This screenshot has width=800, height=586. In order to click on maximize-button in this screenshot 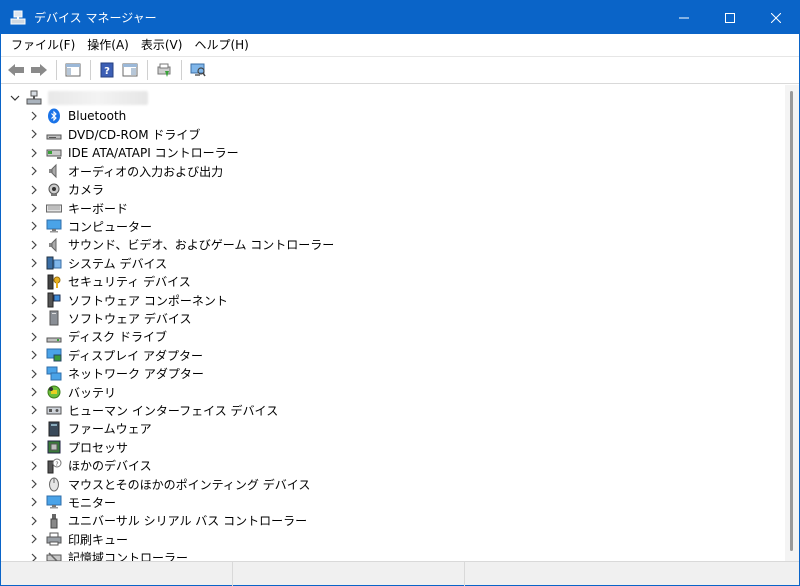, I will do `click(730, 17)`.